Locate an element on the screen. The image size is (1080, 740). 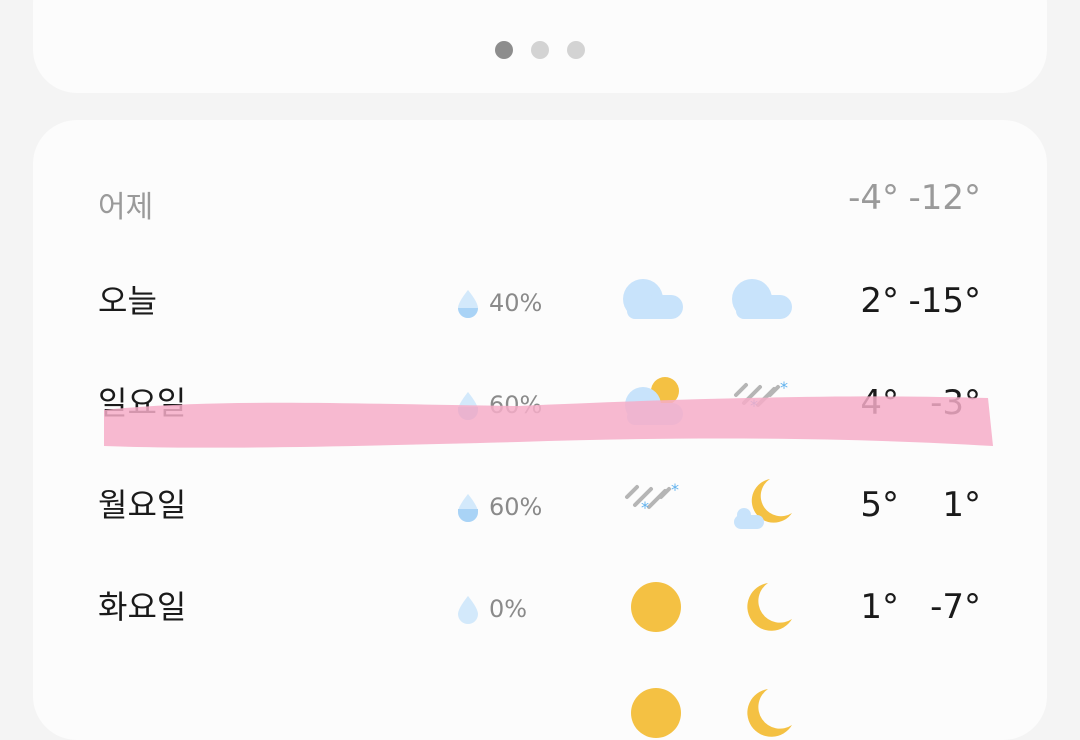
day-label: 오늘 is located at coordinates (127, 301).